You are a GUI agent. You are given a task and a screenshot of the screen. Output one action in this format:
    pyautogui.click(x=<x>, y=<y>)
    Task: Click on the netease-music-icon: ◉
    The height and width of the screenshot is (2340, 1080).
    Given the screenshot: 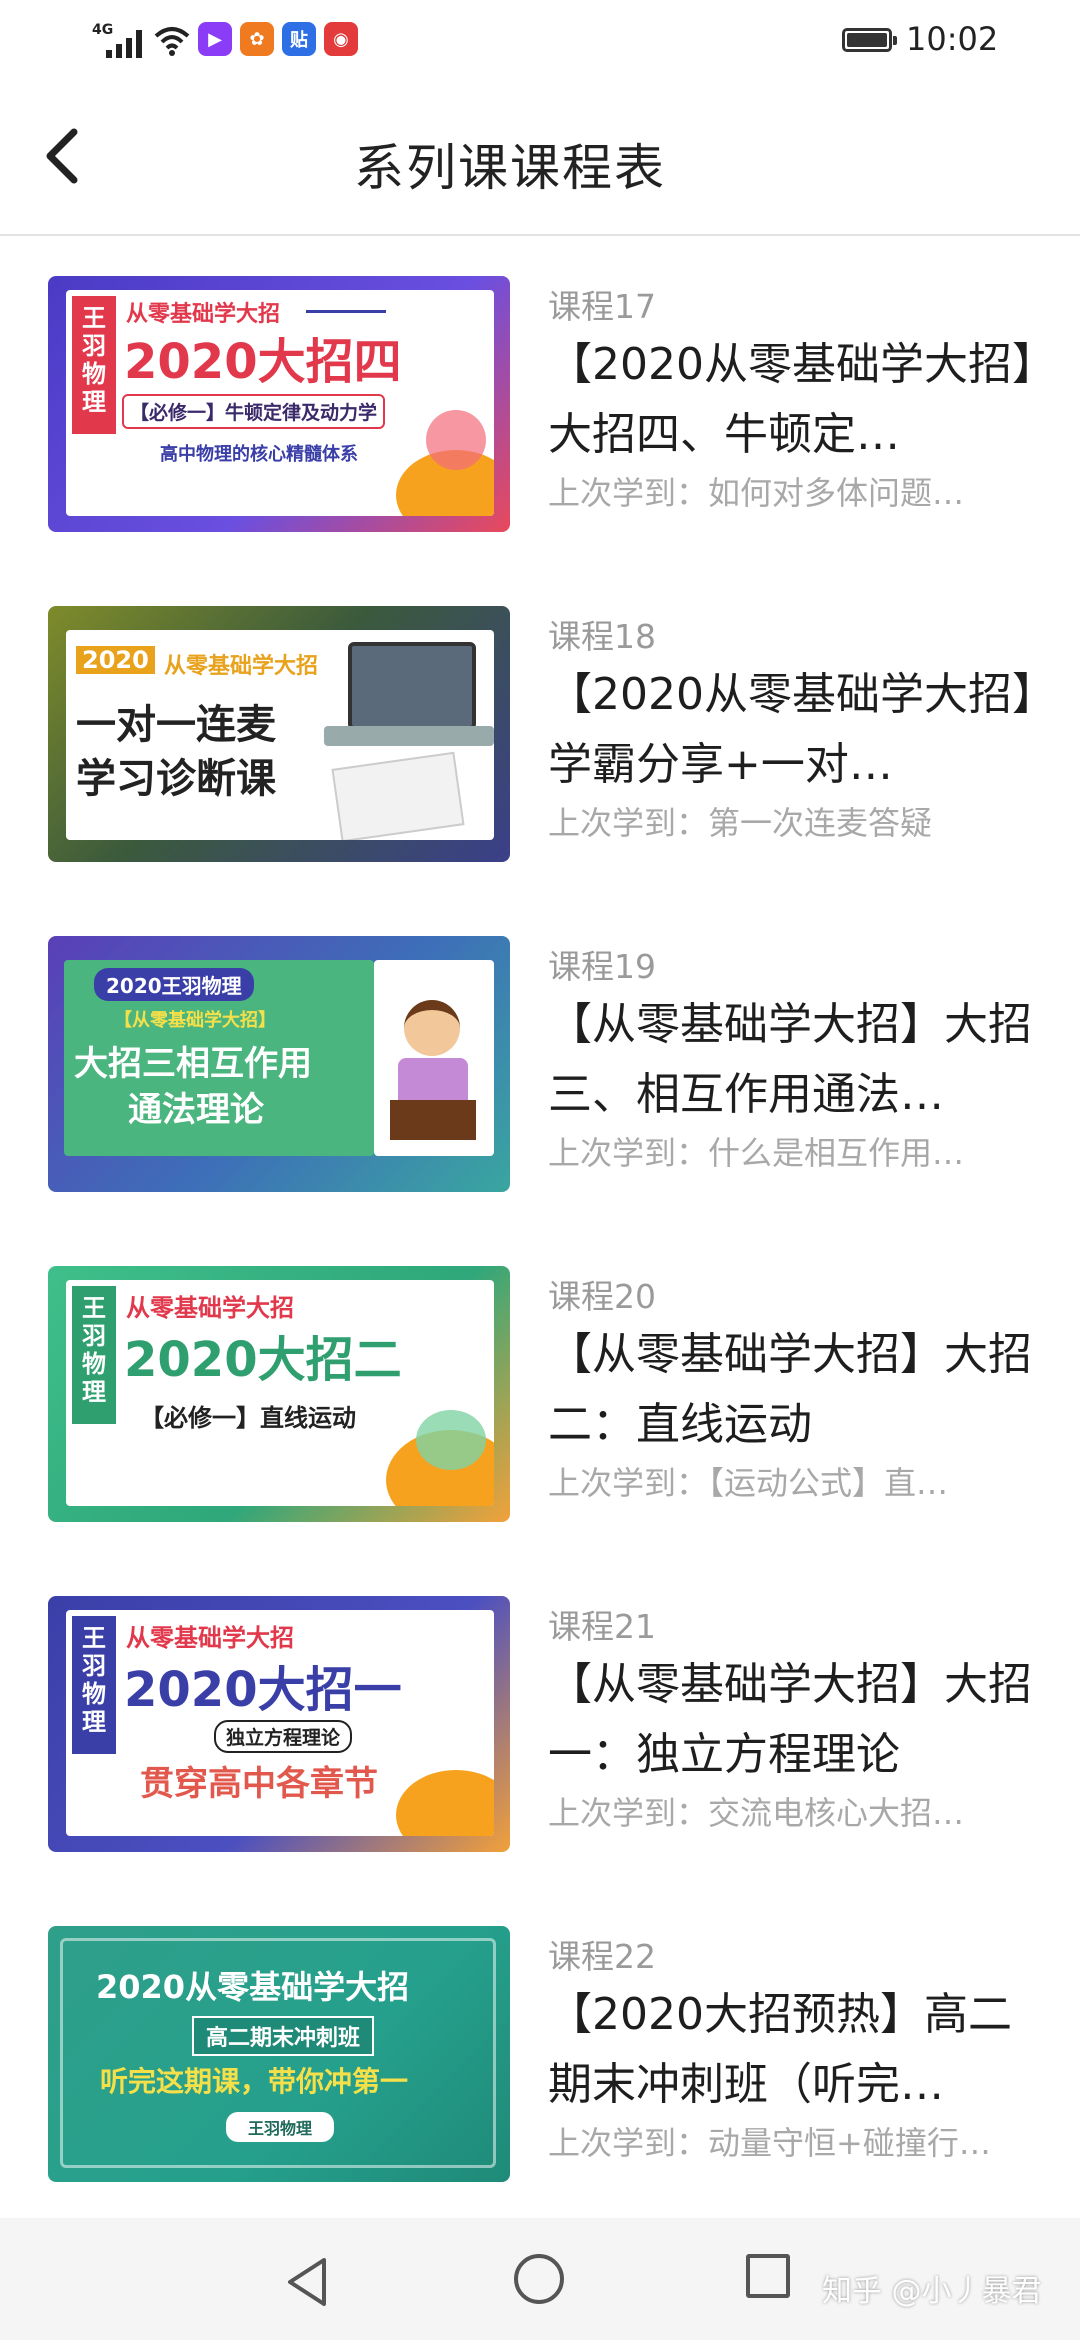 What is the action you would take?
    pyautogui.click(x=341, y=39)
    